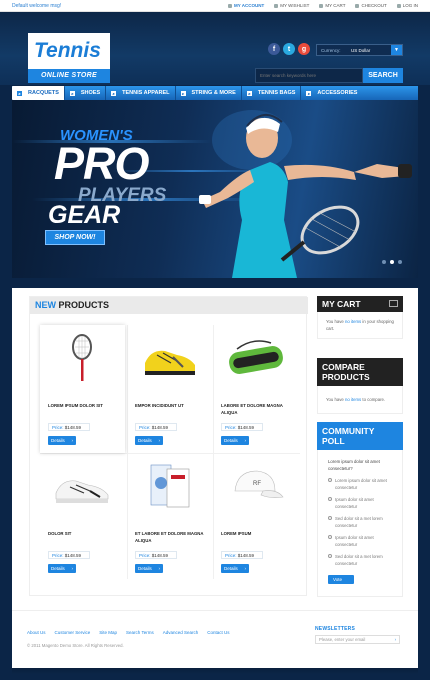 This screenshot has width=430, height=680. What do you see at coordinates (359, 50) in the screenshot?
I see `currency-select: Currency: US Dollar ▼` at bounding box center [359, 50].